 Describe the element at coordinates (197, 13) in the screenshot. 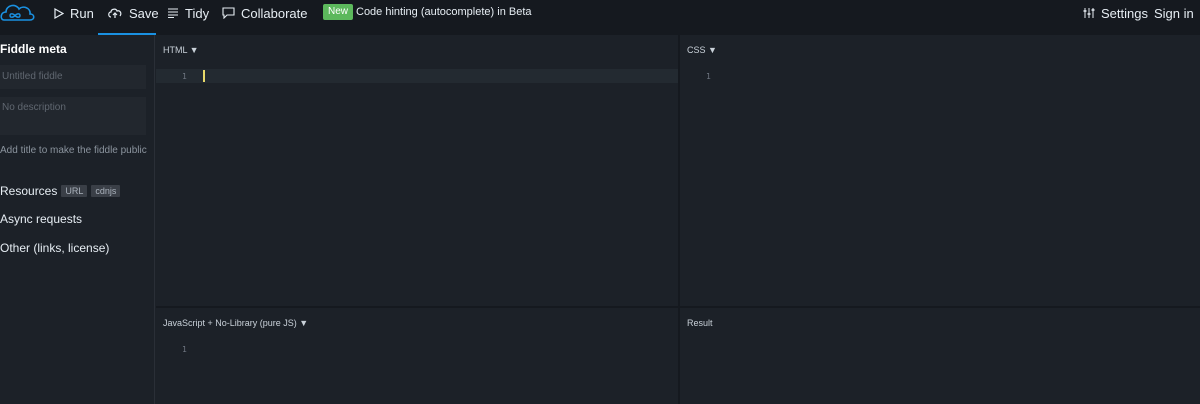

I see `tidy-label: Tidy` at that location.